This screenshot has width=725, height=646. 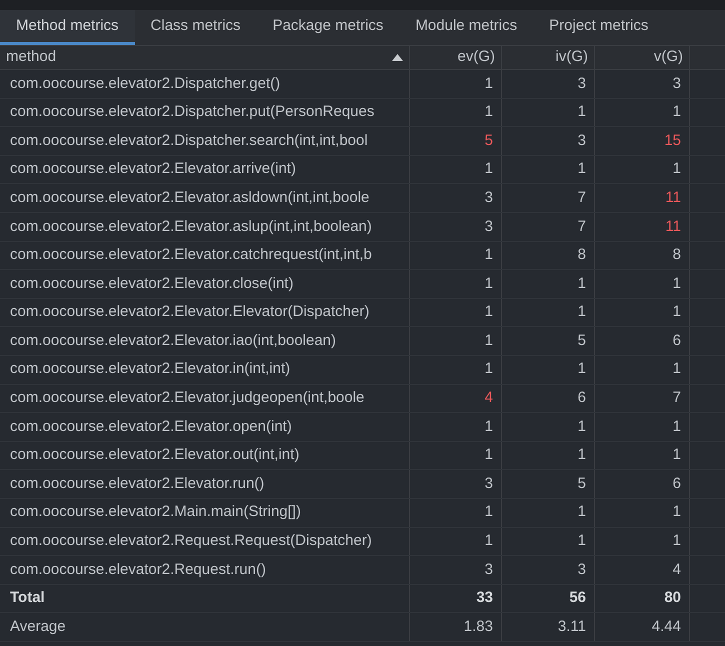 I want to click on tab: Project metrics, so click(x=598, y=27).